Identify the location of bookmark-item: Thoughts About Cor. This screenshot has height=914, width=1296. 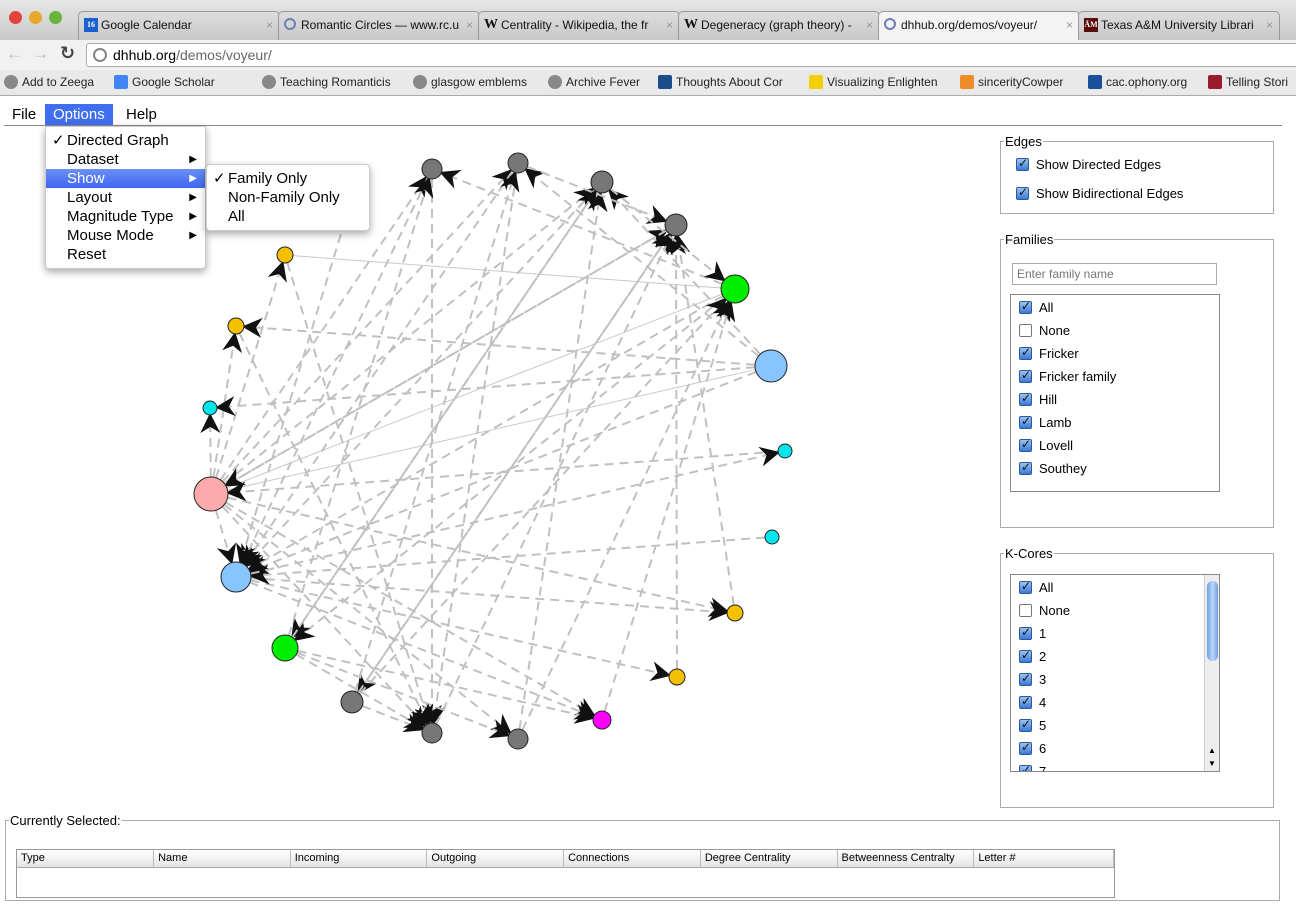
(720, 82).